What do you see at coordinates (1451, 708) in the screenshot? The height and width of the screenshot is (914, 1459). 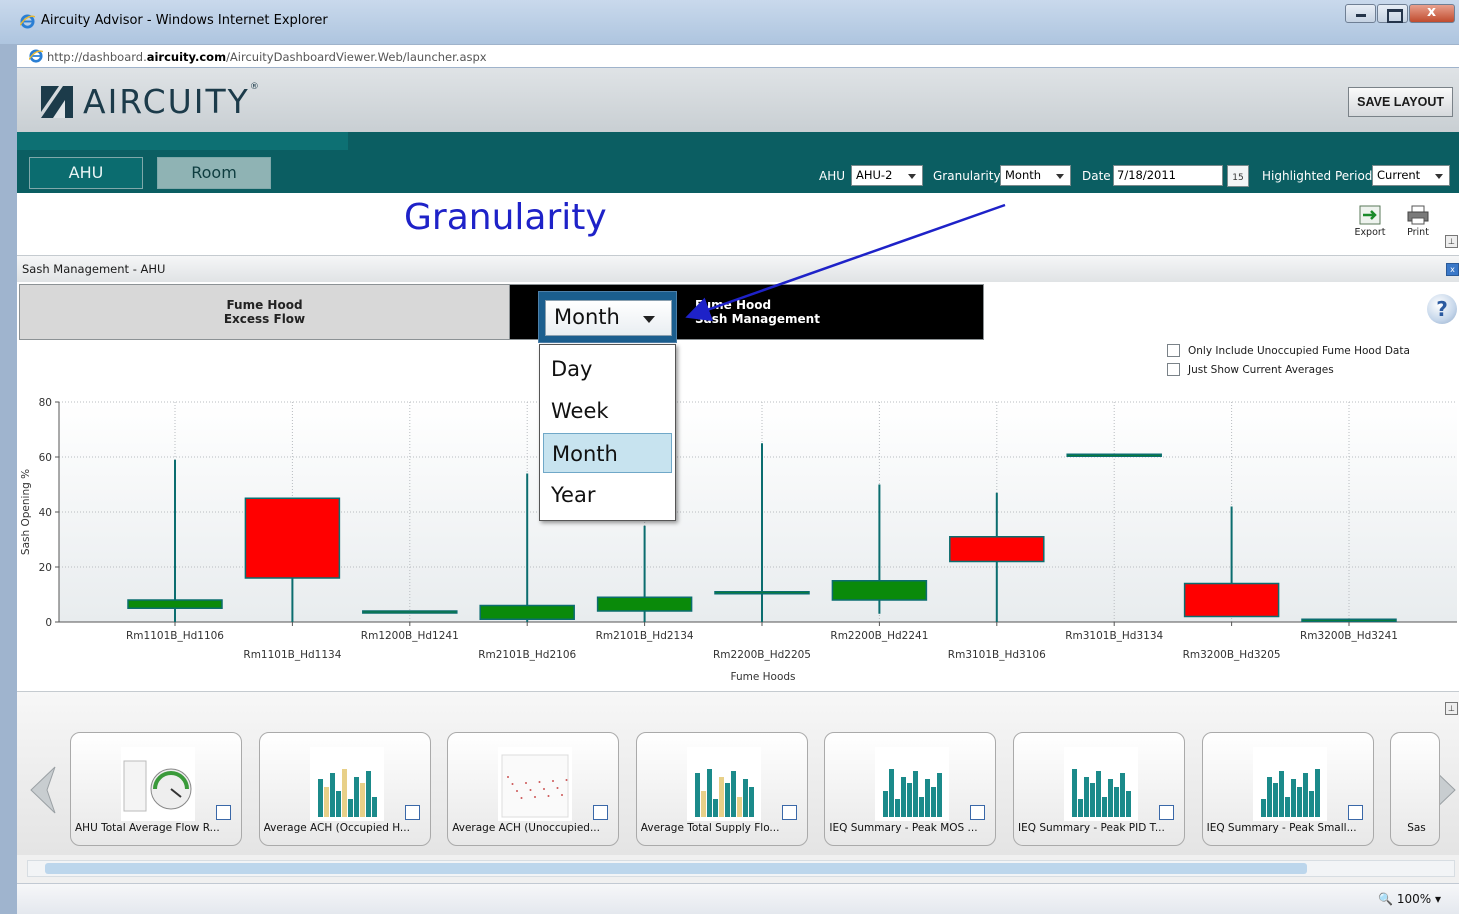 I see `pin-icon: ⊥` at bounding box center [1451, 708].